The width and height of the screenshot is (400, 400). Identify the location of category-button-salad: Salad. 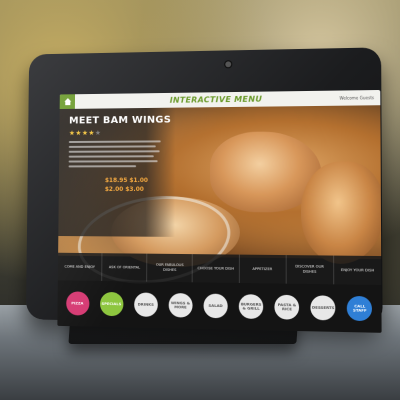
(215, 306).